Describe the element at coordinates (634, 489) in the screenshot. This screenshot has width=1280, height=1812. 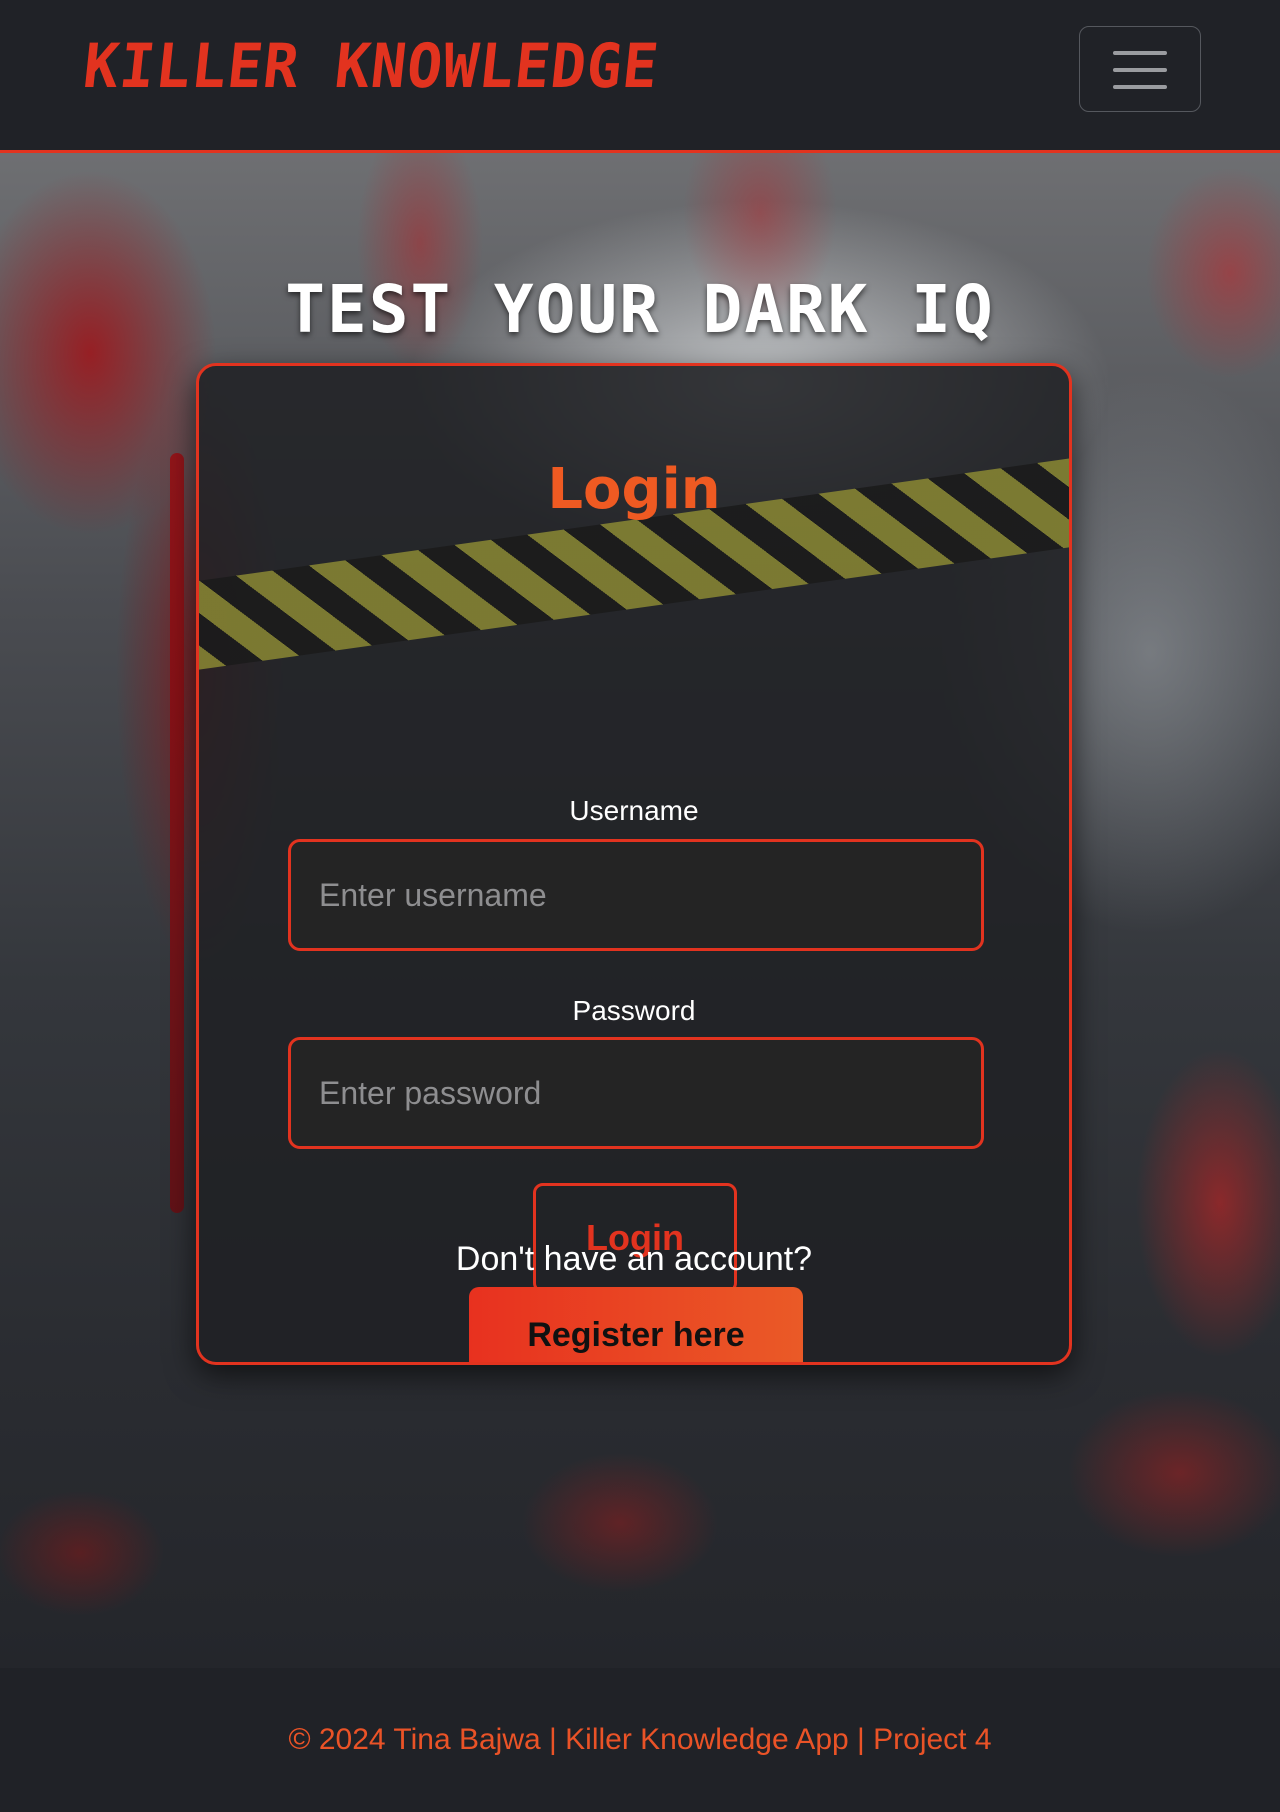
I see `login-title: Login` at that location.